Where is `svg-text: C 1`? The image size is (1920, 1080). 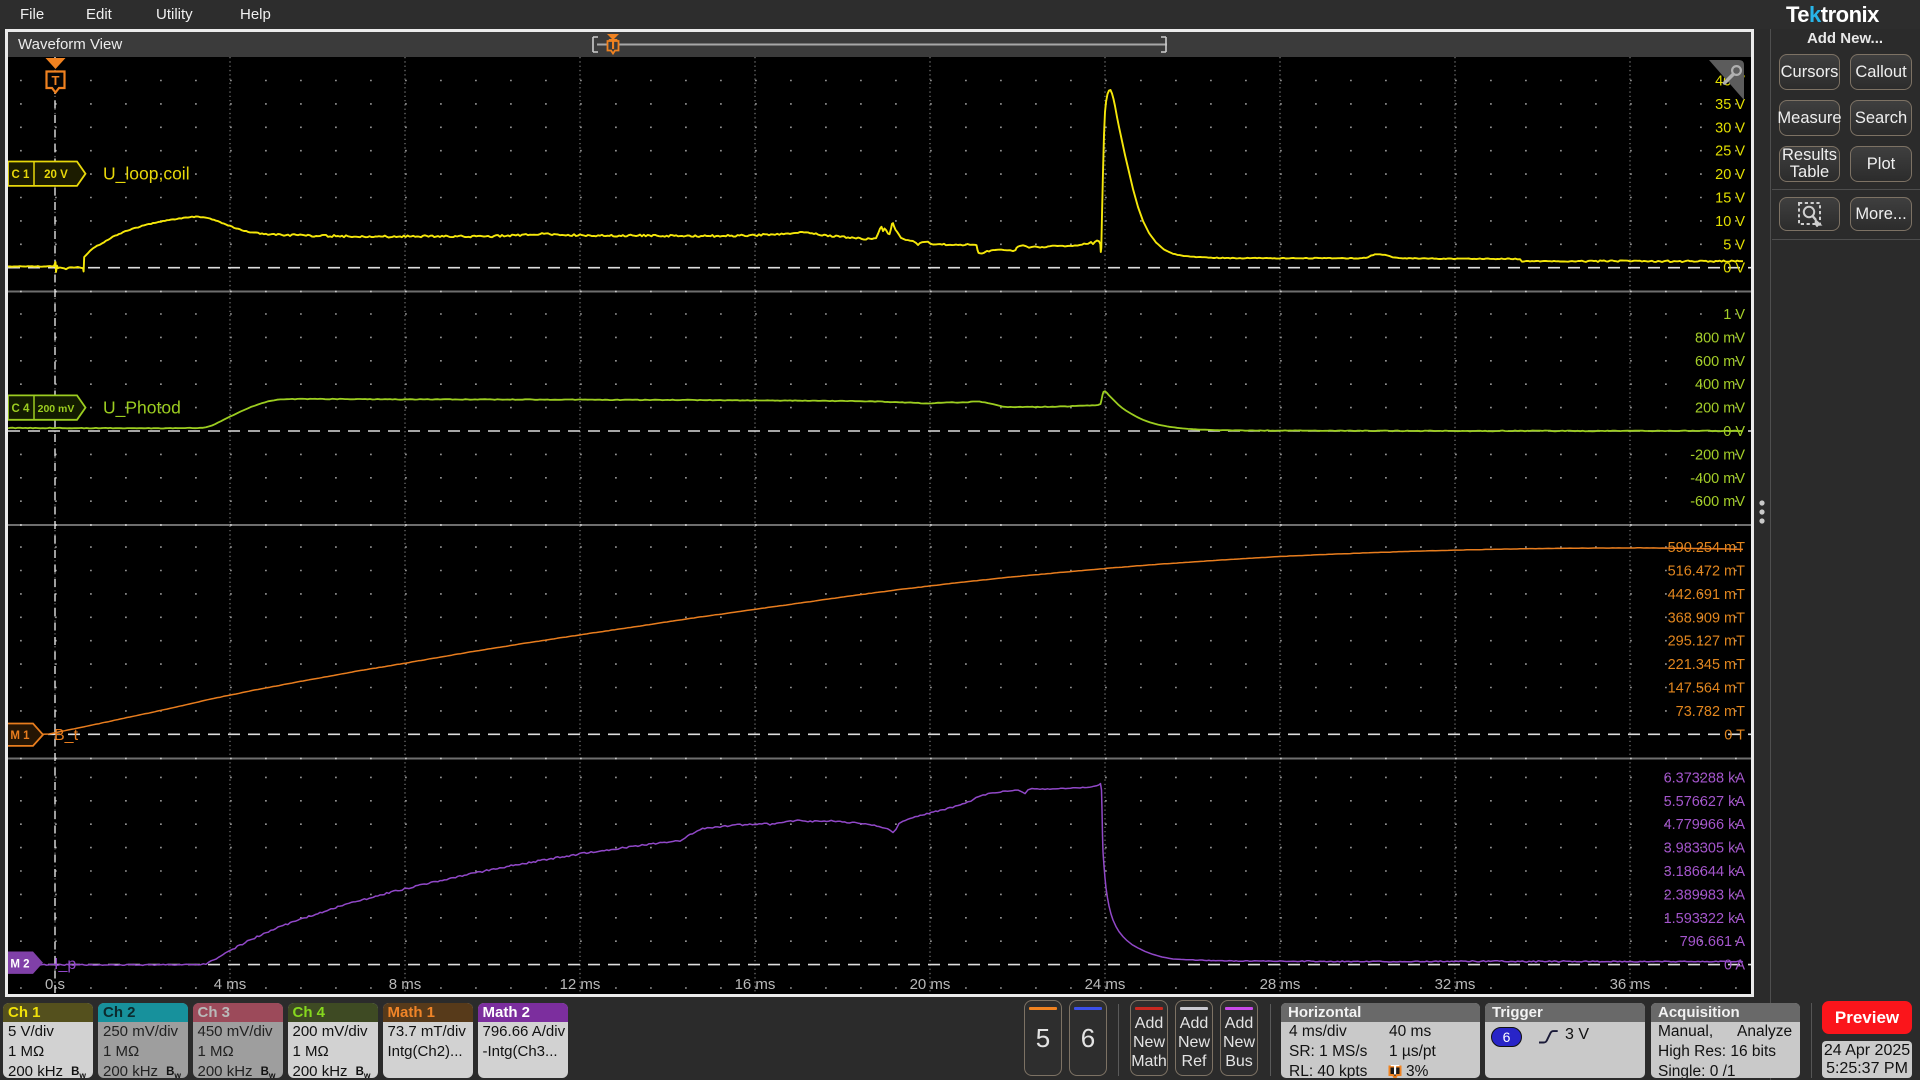
svg-text: C 1 is located at coordinates (21, 175).